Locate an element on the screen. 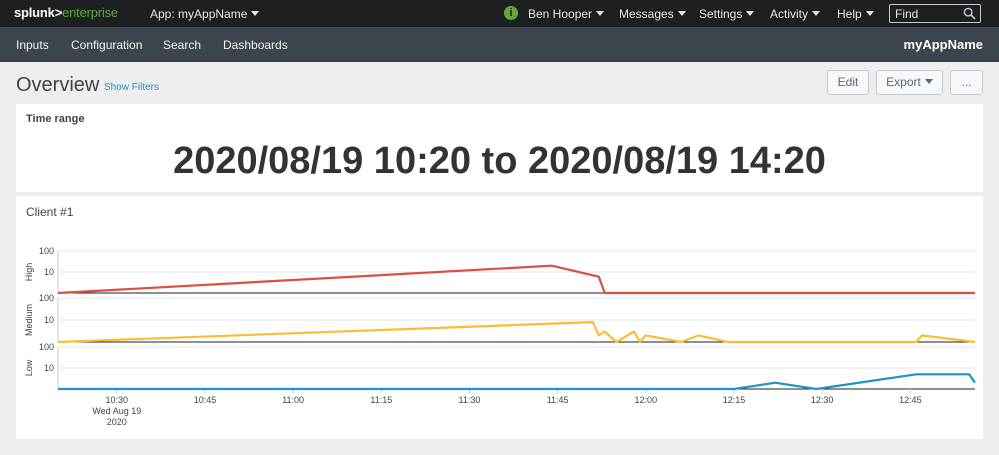 The height and width of the screenshot is (455, 999). export-button-label: Export is located at coordinates (903, 82).